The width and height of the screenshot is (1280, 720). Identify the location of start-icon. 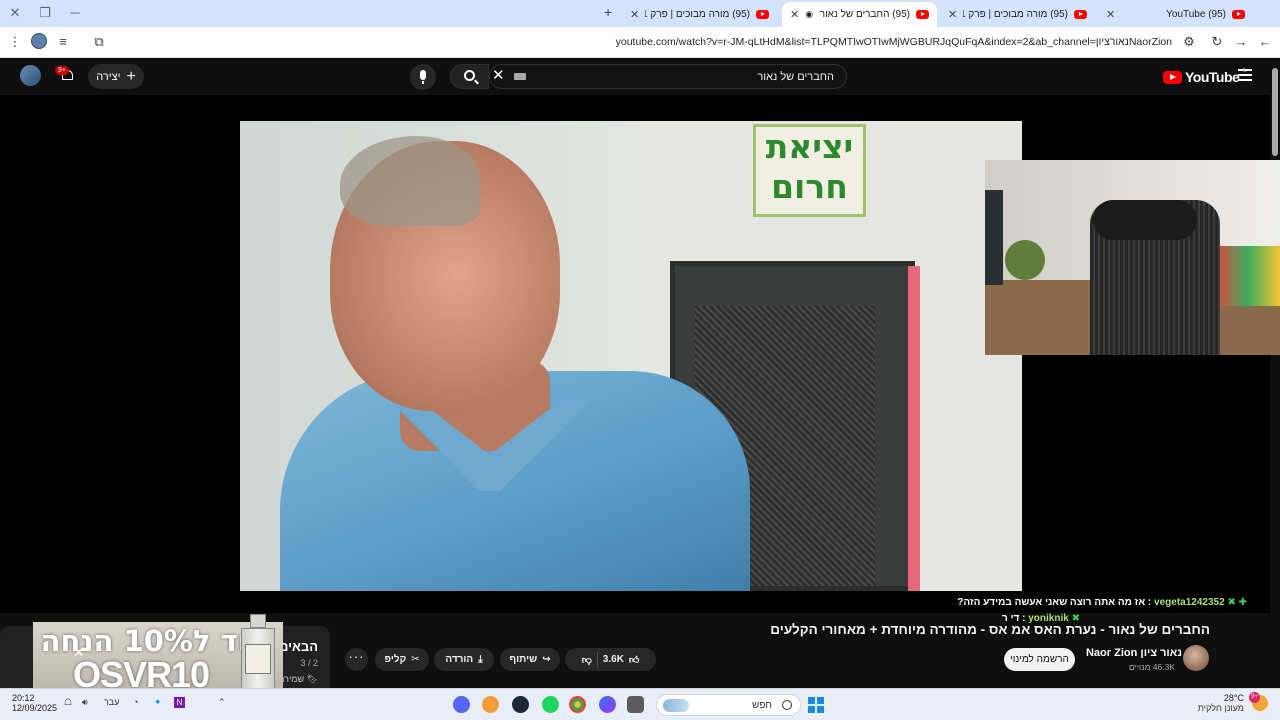
(816, 705).